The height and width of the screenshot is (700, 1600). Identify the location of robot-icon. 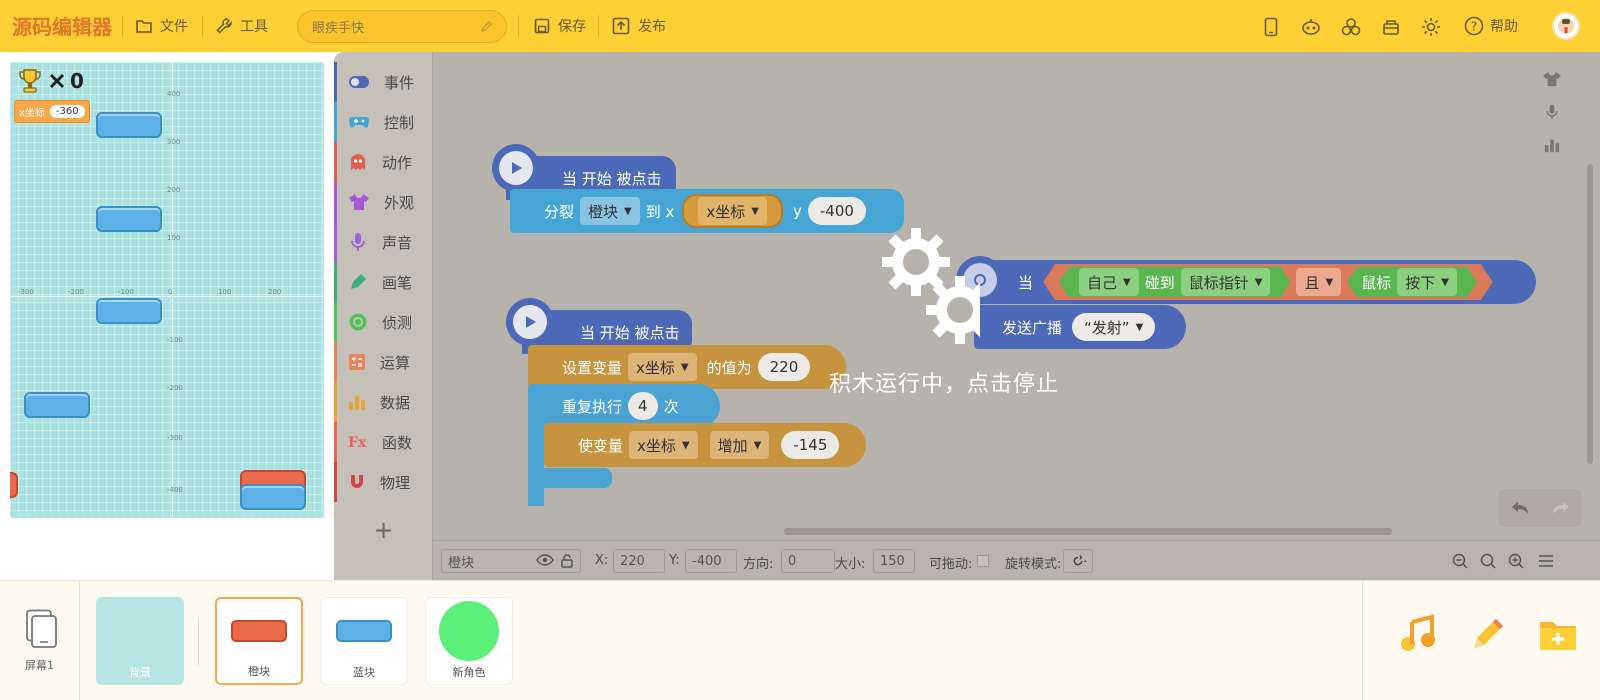
(1311, 27).